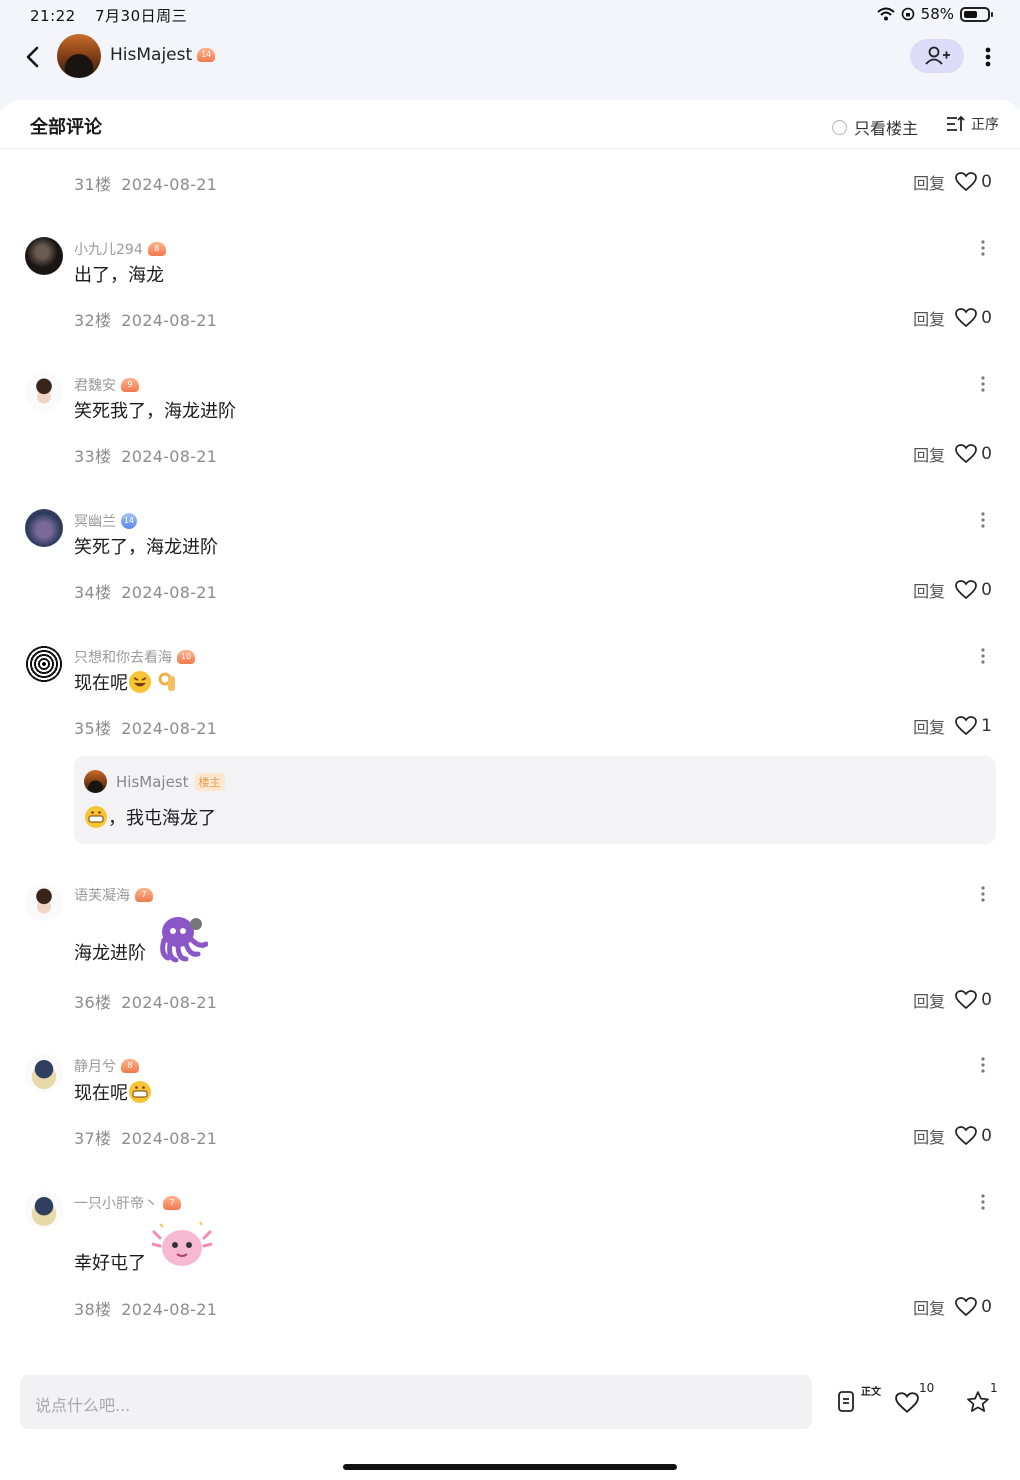  I want to click on floor-number: 33楼, so click(93, 456).